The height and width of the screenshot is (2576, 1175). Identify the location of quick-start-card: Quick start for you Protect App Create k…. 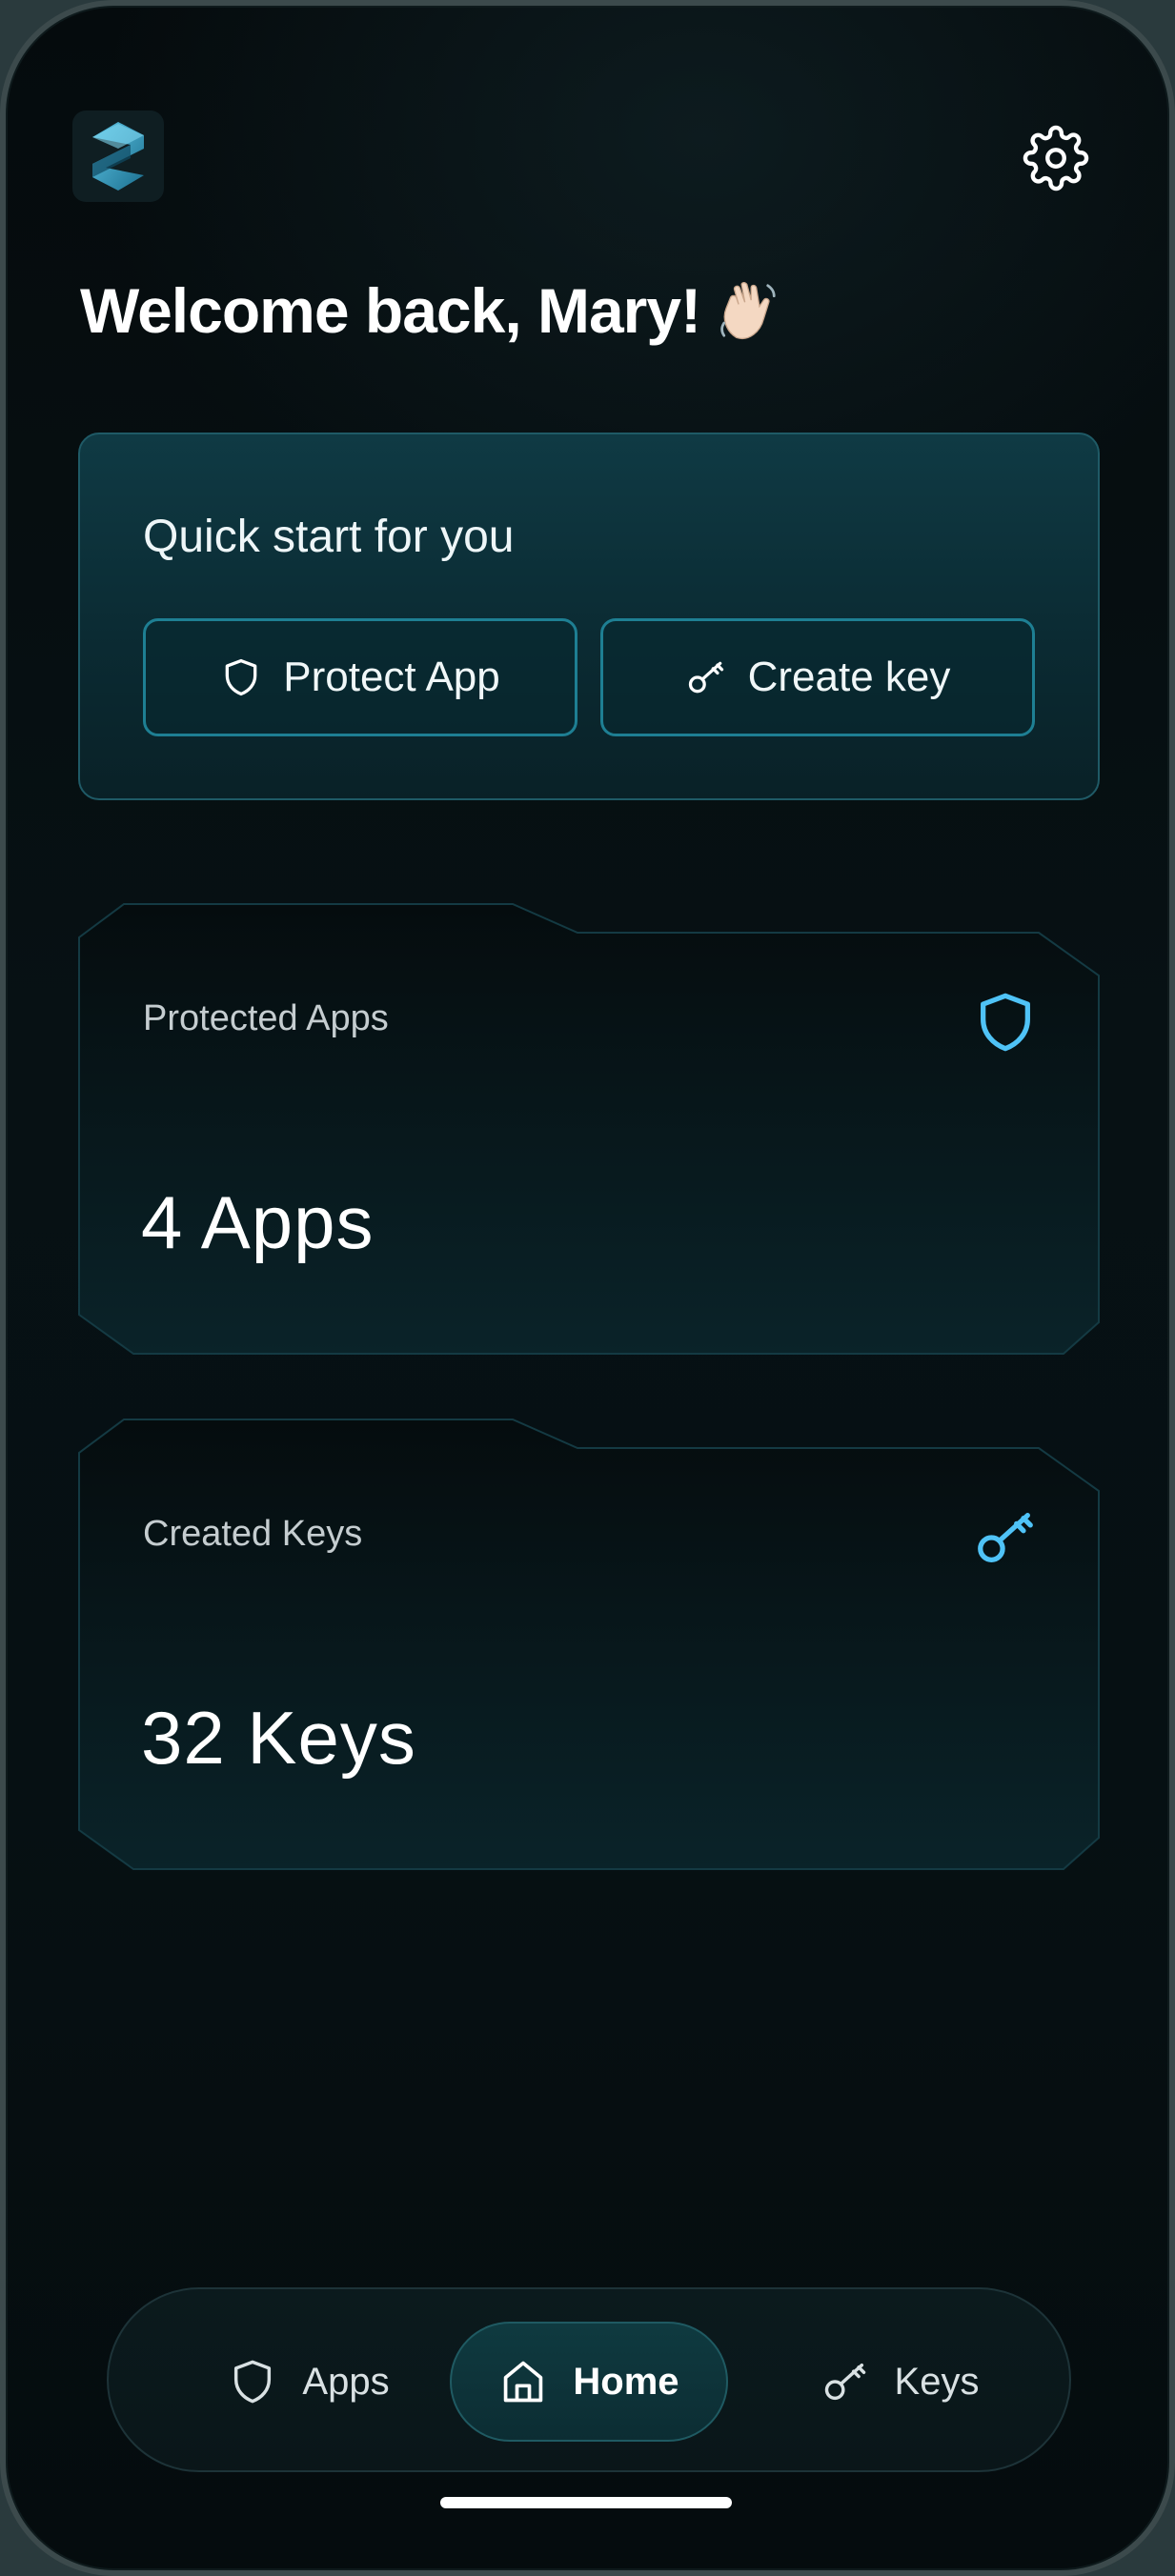
(589, 616).